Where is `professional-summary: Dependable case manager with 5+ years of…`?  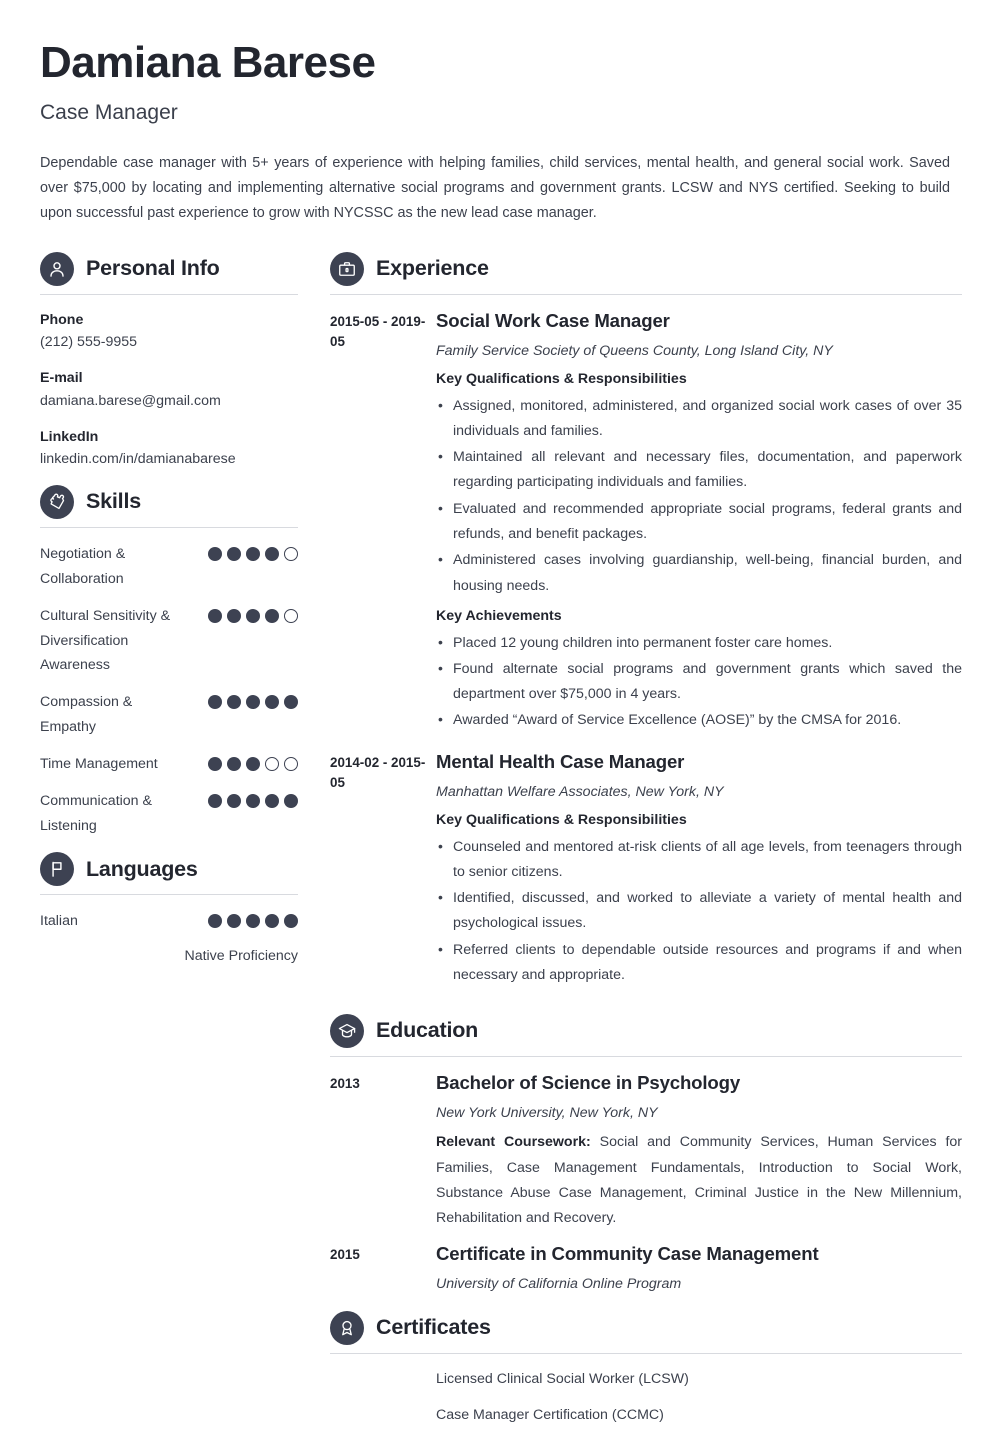 professional-summary: Dependable case manager with 5+ years of… is located at coordinates (495, 188).